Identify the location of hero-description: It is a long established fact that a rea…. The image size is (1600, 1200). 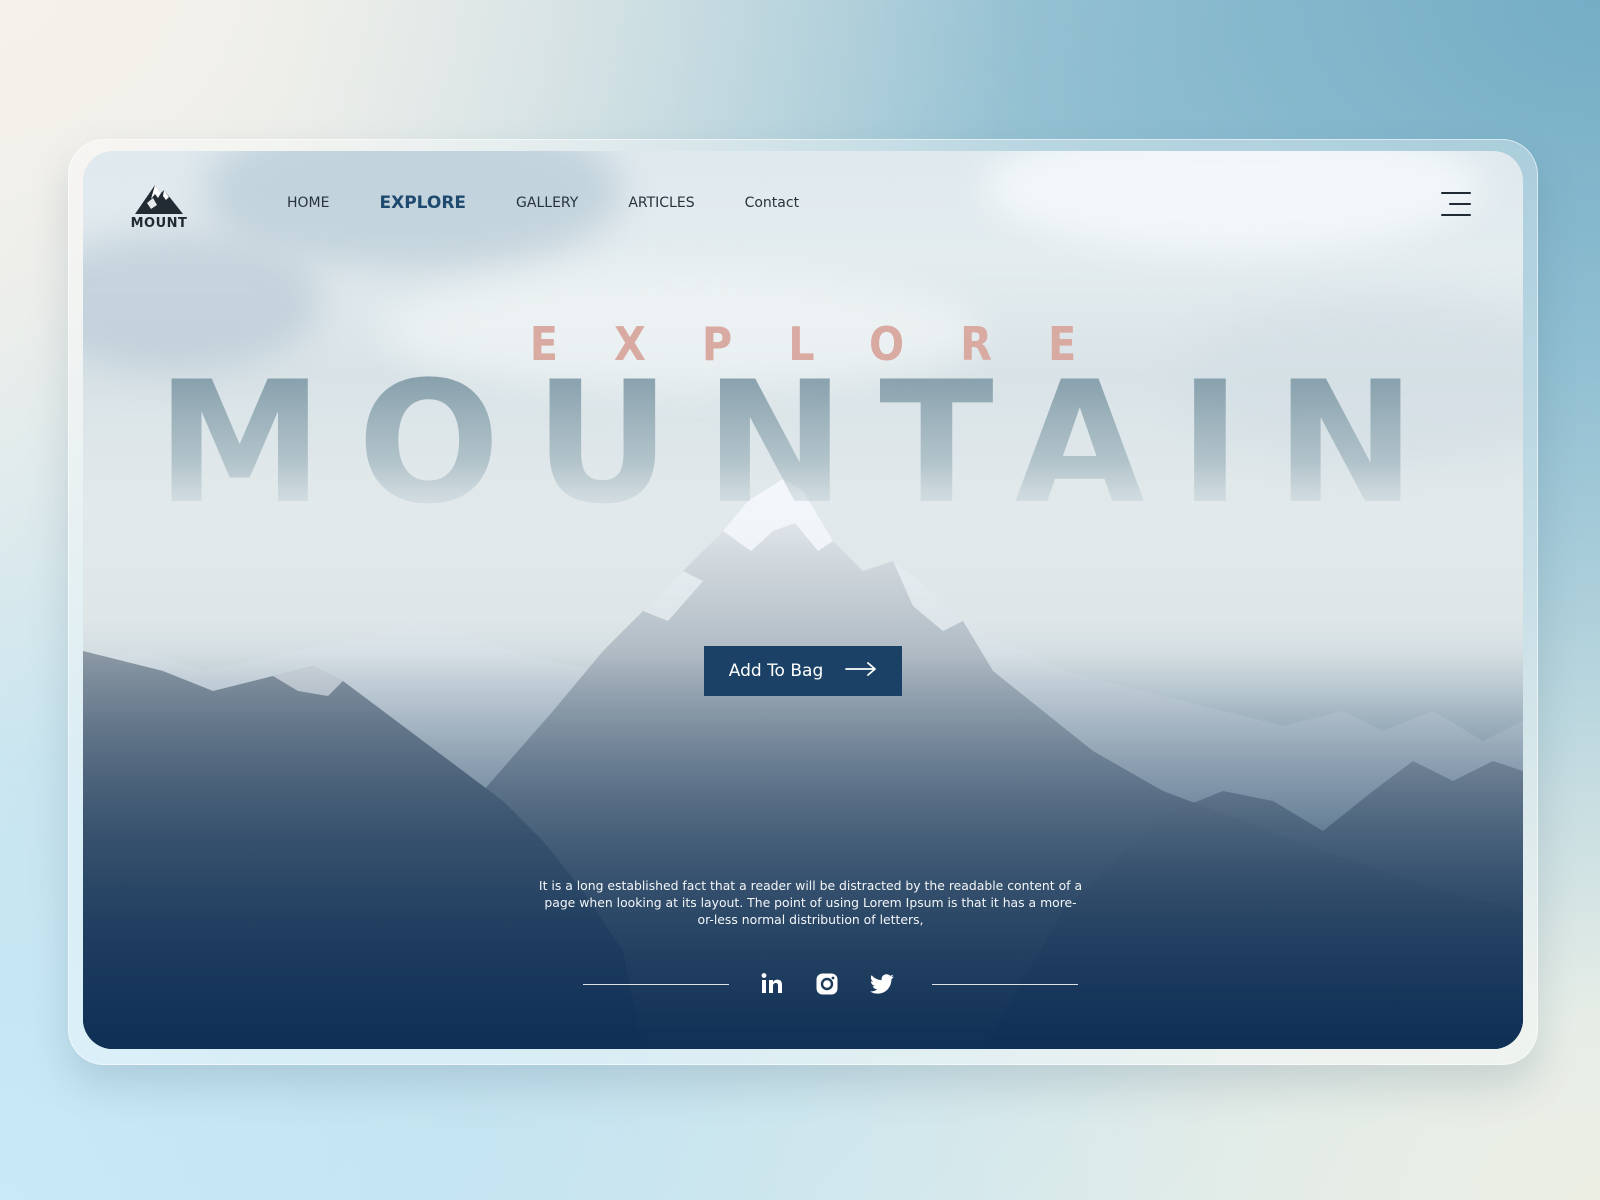
(810, 902).